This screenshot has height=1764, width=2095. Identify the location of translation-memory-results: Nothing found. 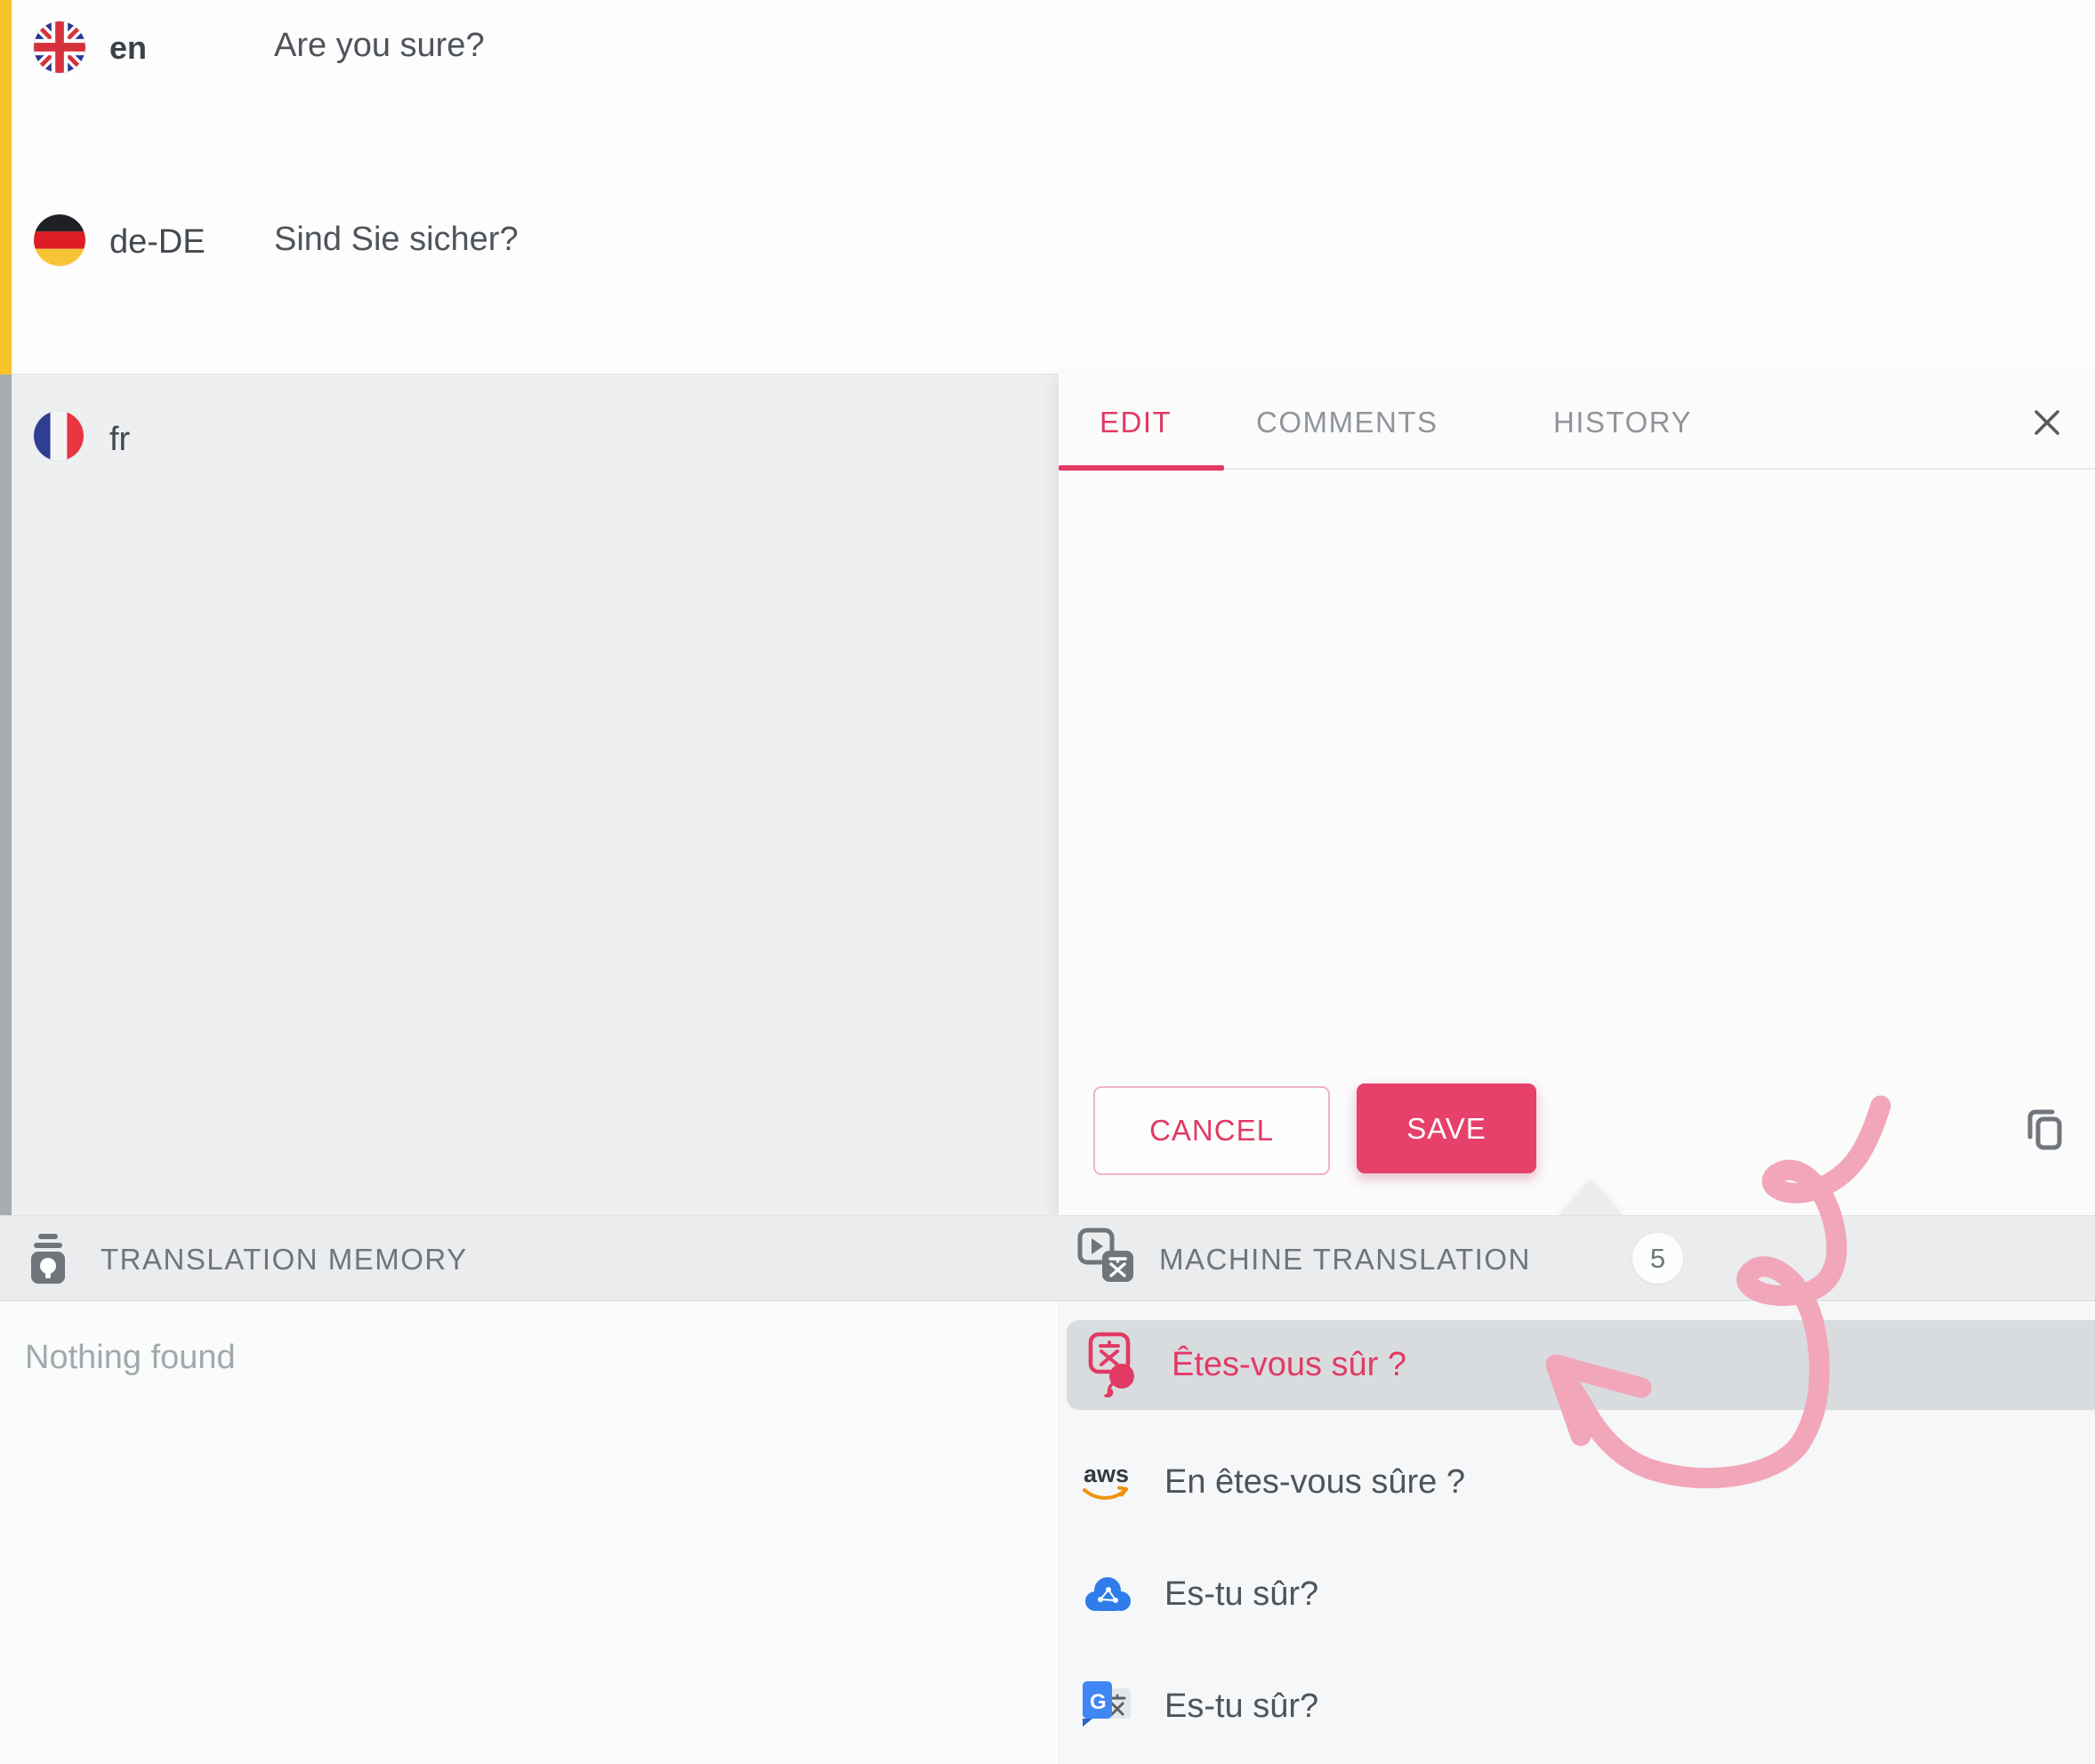
(529, 1533).